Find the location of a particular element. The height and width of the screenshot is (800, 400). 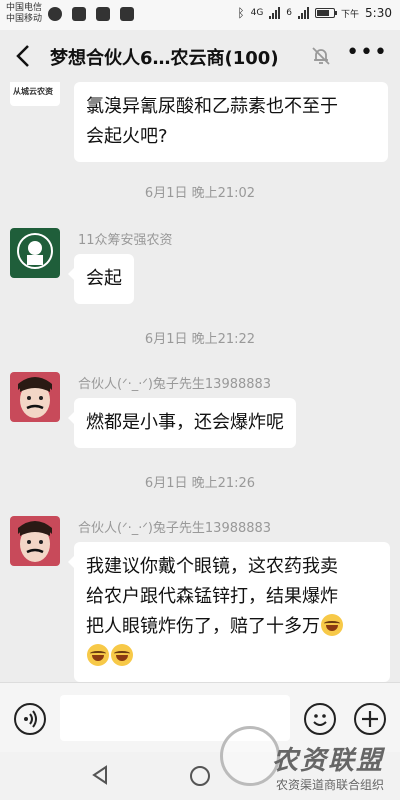

nav-home-button is located at coordinates (200, 776).